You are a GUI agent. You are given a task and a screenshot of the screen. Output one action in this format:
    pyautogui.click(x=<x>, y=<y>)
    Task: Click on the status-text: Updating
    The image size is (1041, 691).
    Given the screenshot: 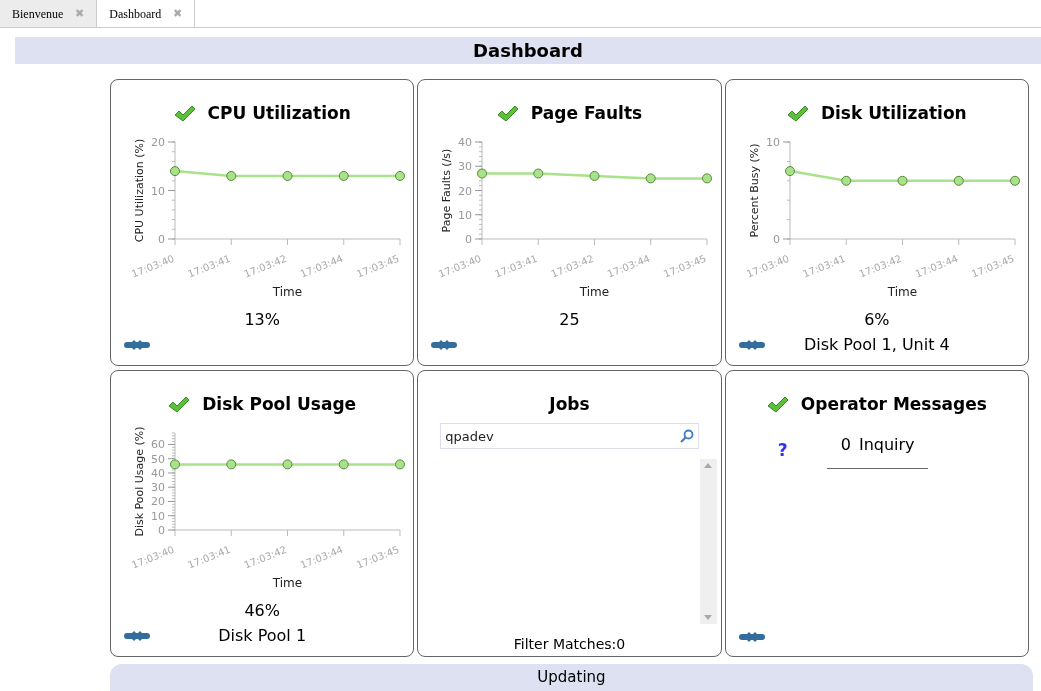 What is the action you would take?
    pyautogui.click(x=571, y=677)
    